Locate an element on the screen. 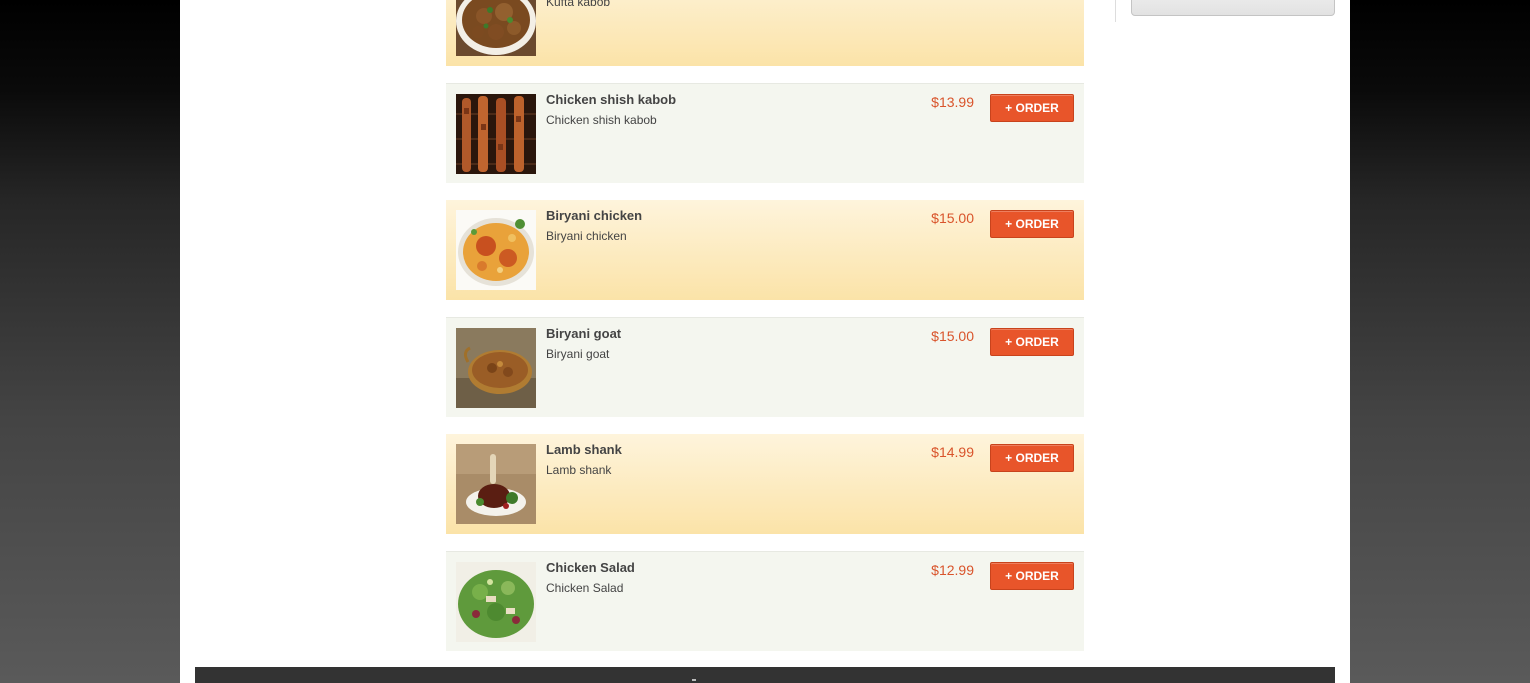 This screenshot has width=1530, height=683. food-image-biryani-goat is located at coordinates (496, 368).